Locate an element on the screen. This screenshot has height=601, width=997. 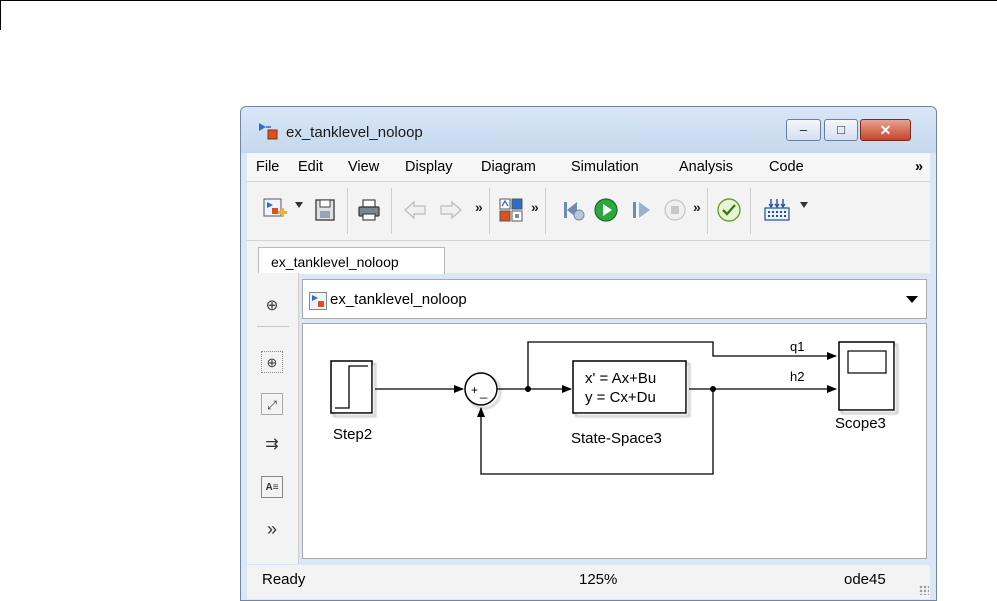
palette-overflow-chevron: » is located at coordinates (272, 529).